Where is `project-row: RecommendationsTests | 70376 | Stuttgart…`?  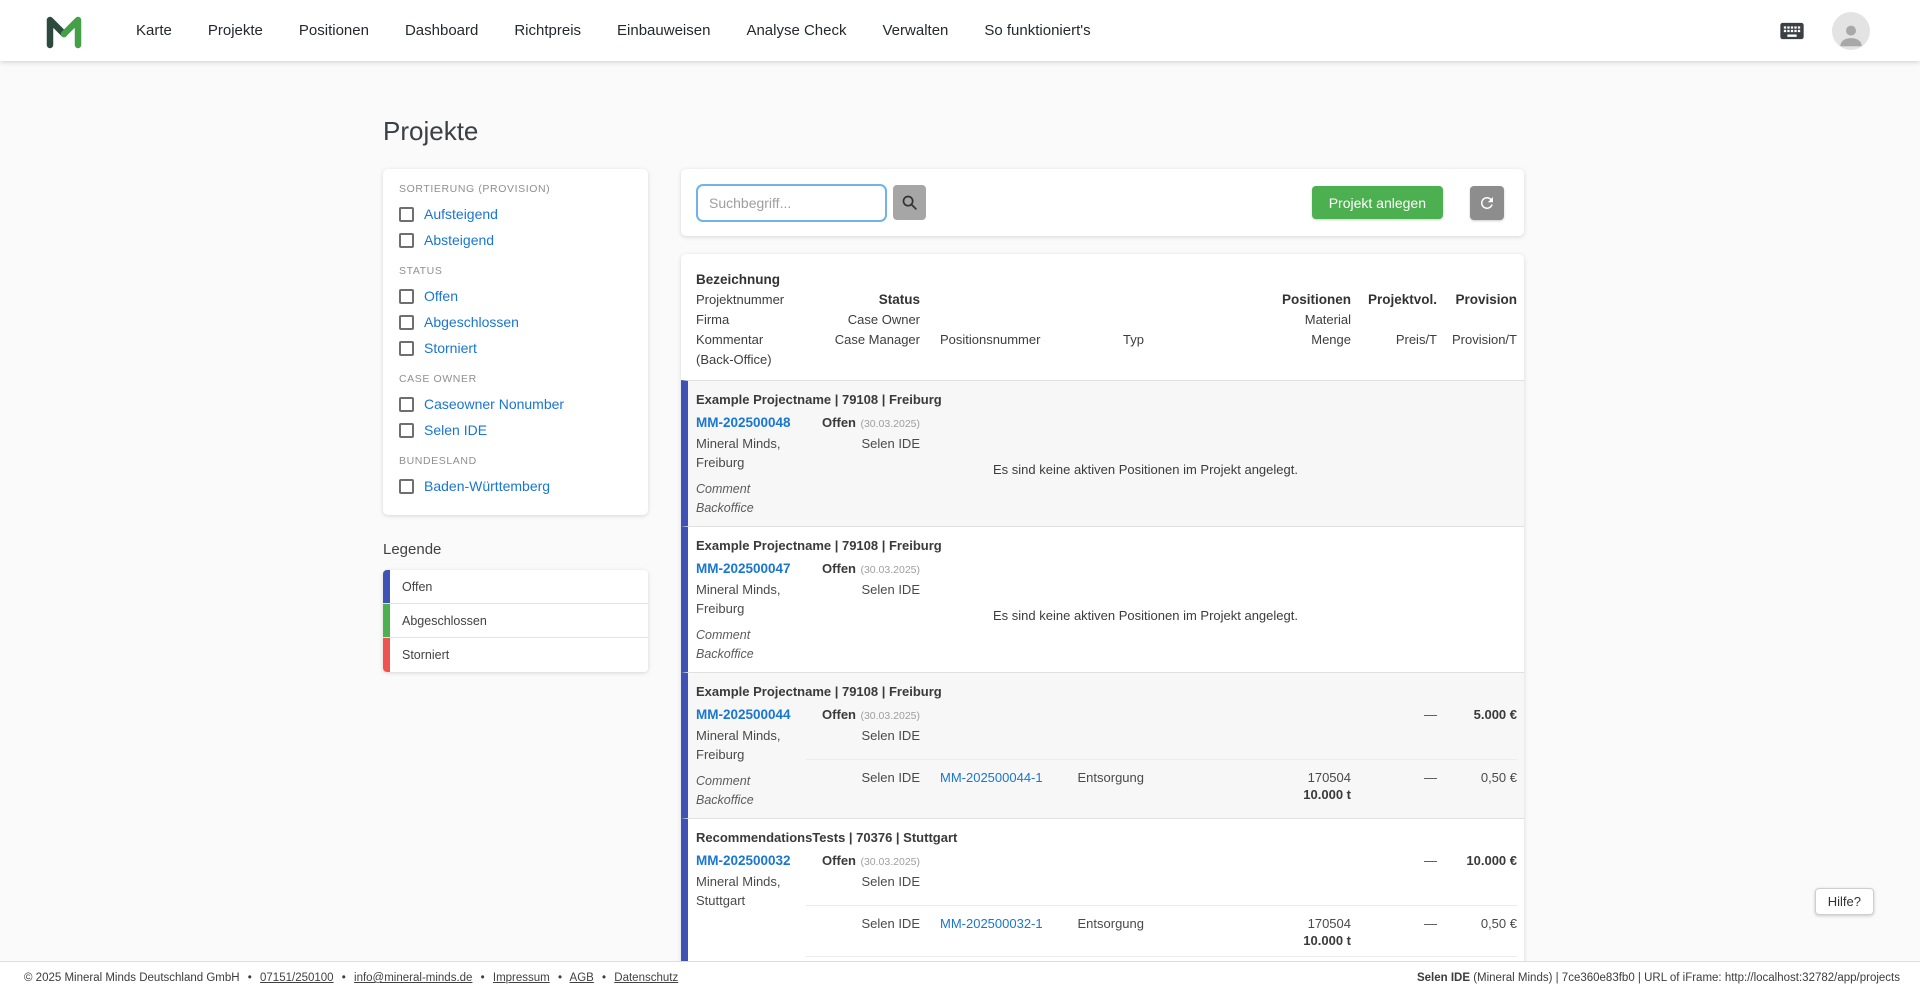
project-row: RecommendationsTests | 70376 | Stuttgart… is located at coordinates (1102, 889).